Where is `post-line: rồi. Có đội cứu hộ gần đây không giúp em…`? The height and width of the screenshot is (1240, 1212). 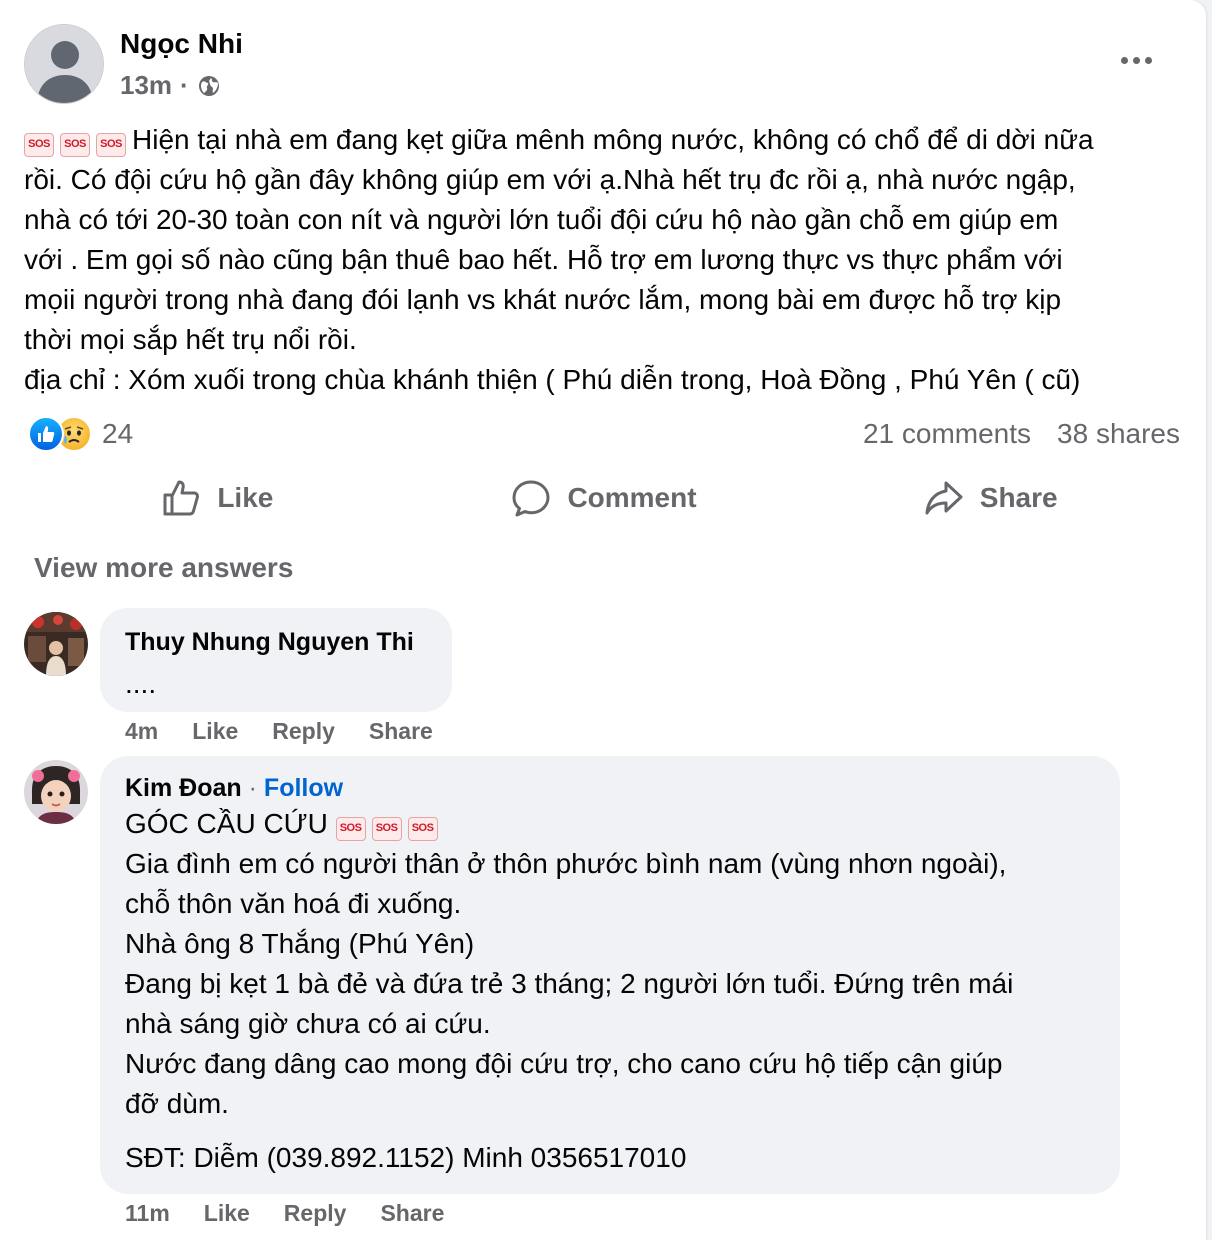 post-line: rồi. Có đội cứu hộ gần đây không giúp em… is located at coordinates (550, 179).